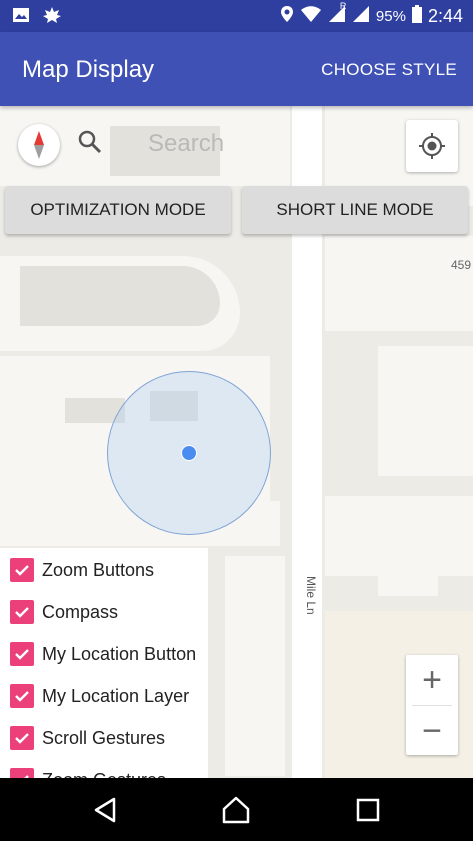 This screenshot has width=473, height=841. I want to click on option-zoom-buttons: Zoom Buttons, so click(82, 570).